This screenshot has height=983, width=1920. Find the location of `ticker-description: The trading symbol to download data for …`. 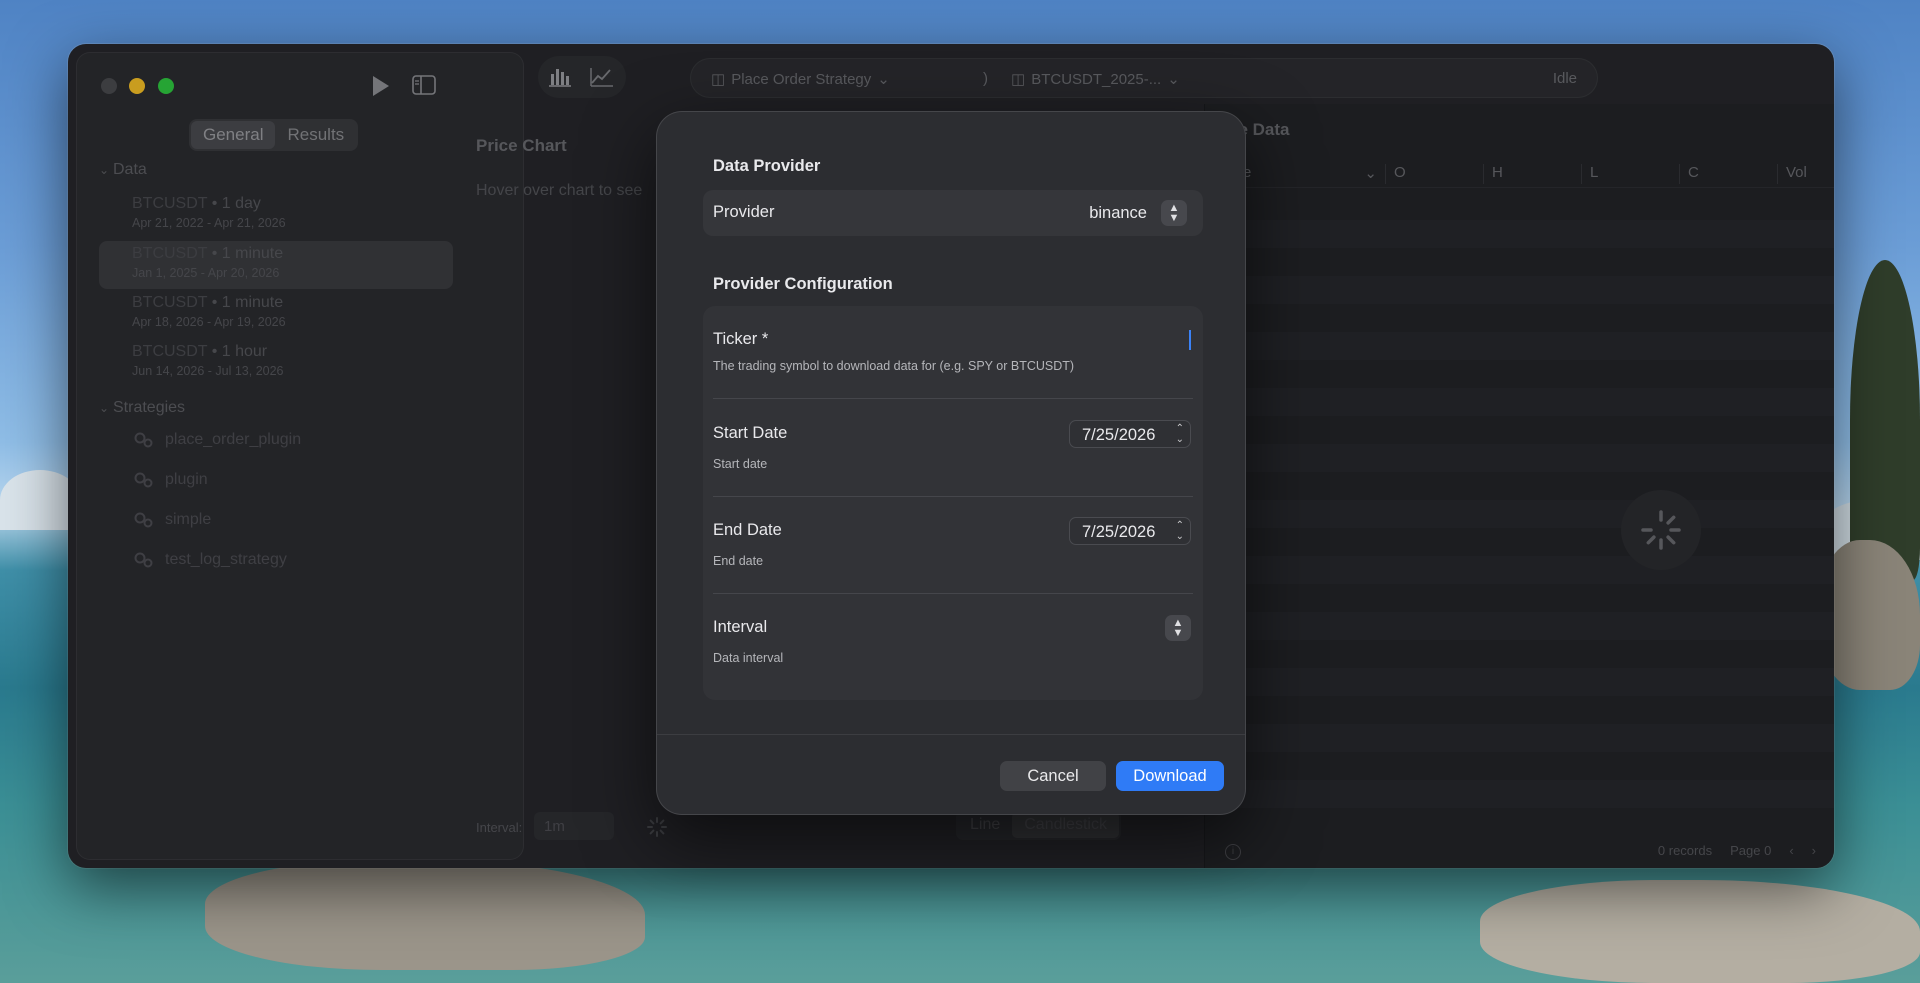

ticker-description: The trading symbol to download data for … is located at coordinates (894, 366).